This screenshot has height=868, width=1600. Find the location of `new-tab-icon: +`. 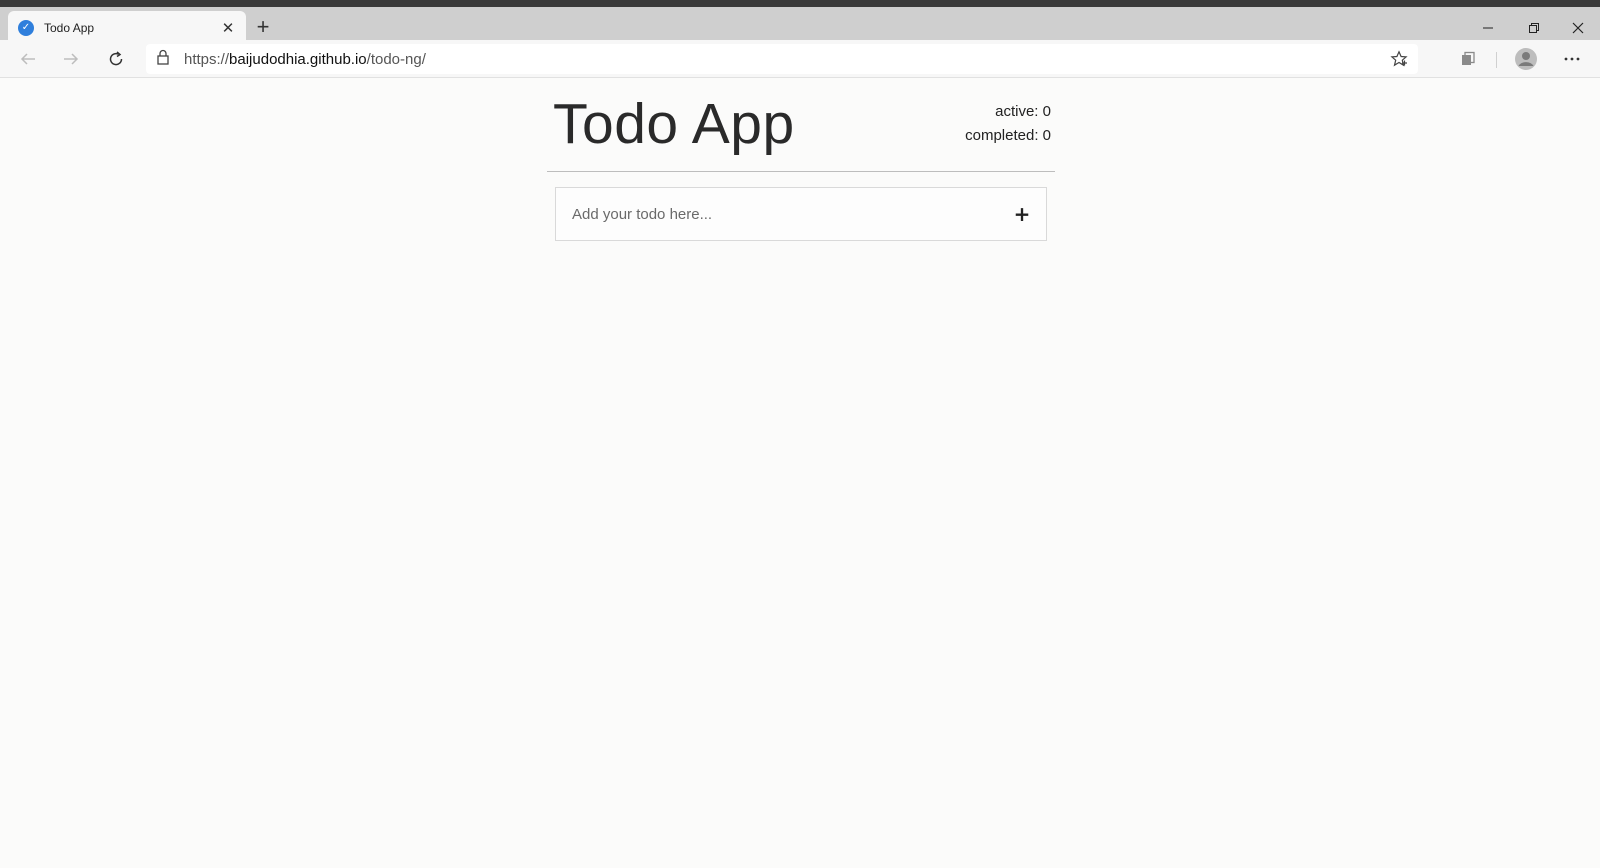

new-tab-icon: + is located at coordinates (263, 27).